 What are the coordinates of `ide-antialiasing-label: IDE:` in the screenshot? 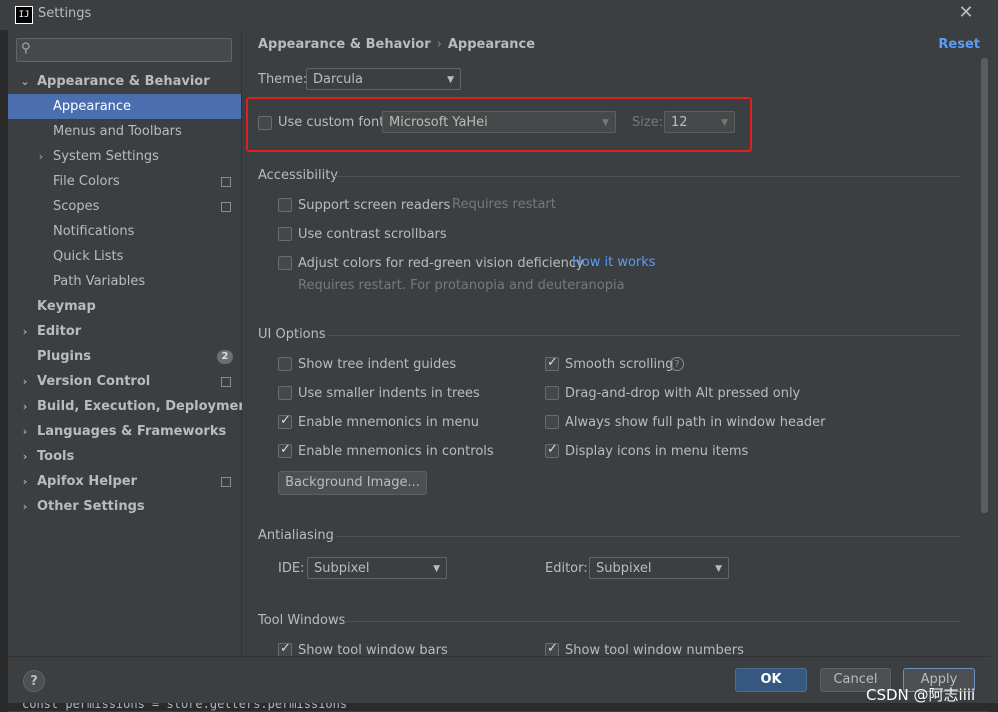 It's located at (291, 568).